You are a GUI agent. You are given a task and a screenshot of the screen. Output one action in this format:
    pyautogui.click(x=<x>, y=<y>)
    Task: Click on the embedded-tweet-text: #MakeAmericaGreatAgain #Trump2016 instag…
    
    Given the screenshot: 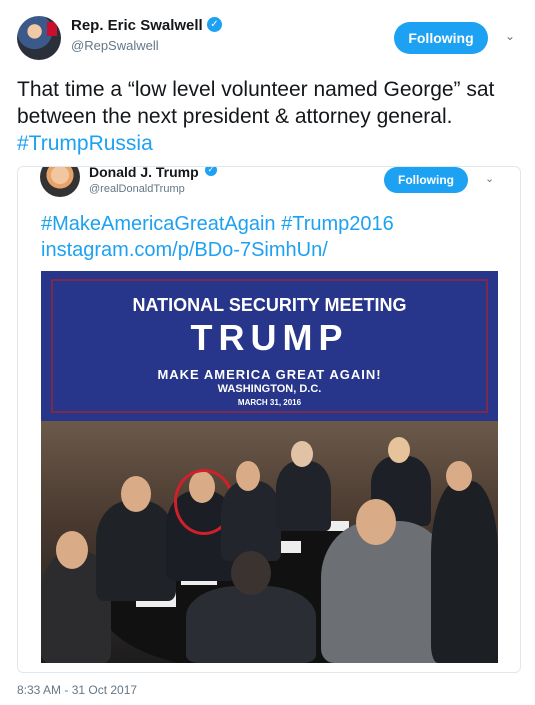 What is the action you would take?
    pyautogui.click(x=276, y=237)
    